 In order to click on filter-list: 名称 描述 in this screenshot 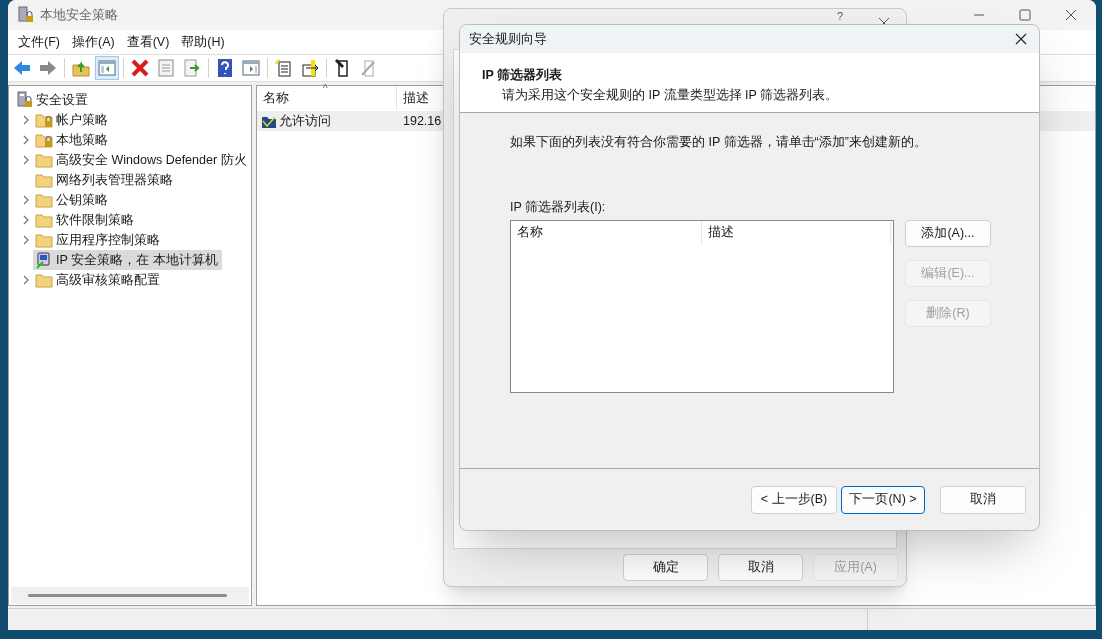, I will do `click(702, 306)`.